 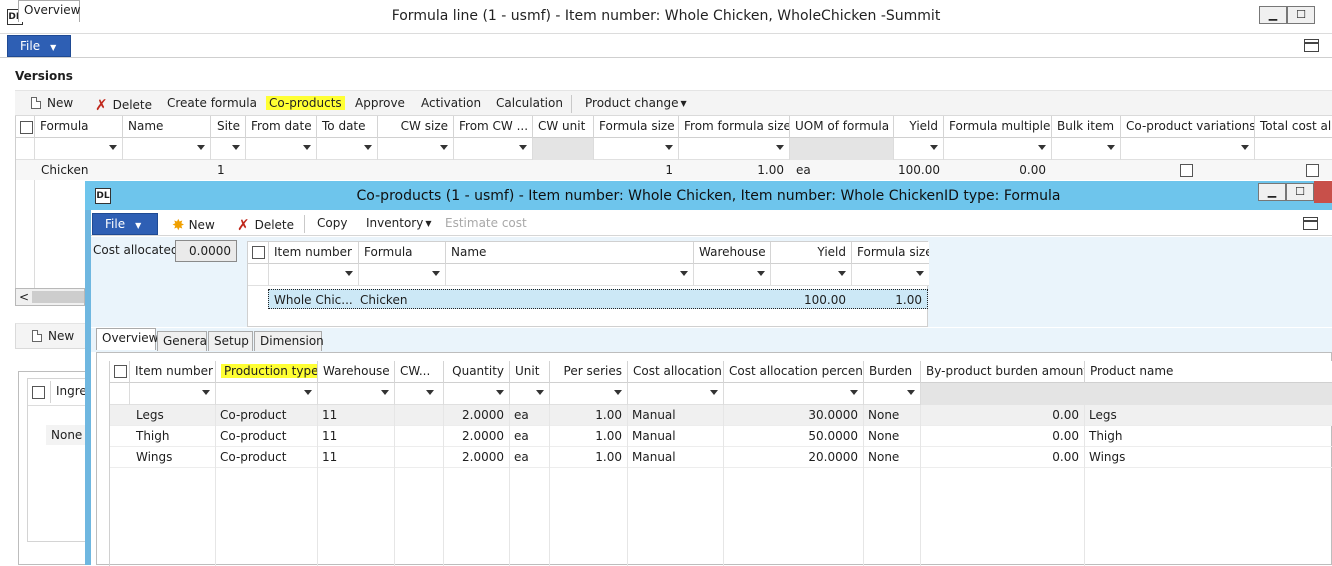 What do you see at coordinates (529, 103) in the screenshot?
I see `calculation-button: Calculation` at bounding box center [529, 103].